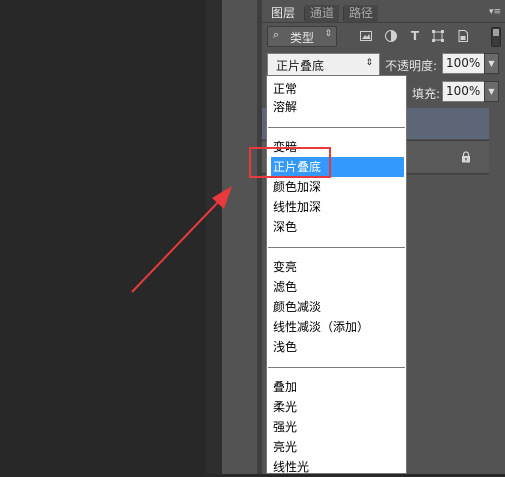 Image resolution: width=505 pixels, height=477 pixels. What do you see at coordinates (337, 107) in the screenshot?
I see `blend-option-dissolve: 溶解` at bounding box center [337, 107].